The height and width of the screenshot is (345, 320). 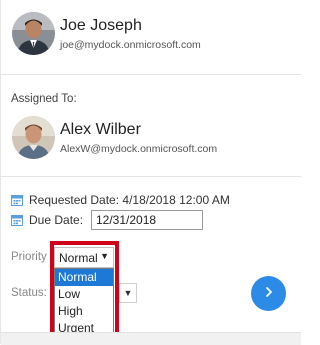 I want to click on chevron-right-icon, so click(x=269, y=294).